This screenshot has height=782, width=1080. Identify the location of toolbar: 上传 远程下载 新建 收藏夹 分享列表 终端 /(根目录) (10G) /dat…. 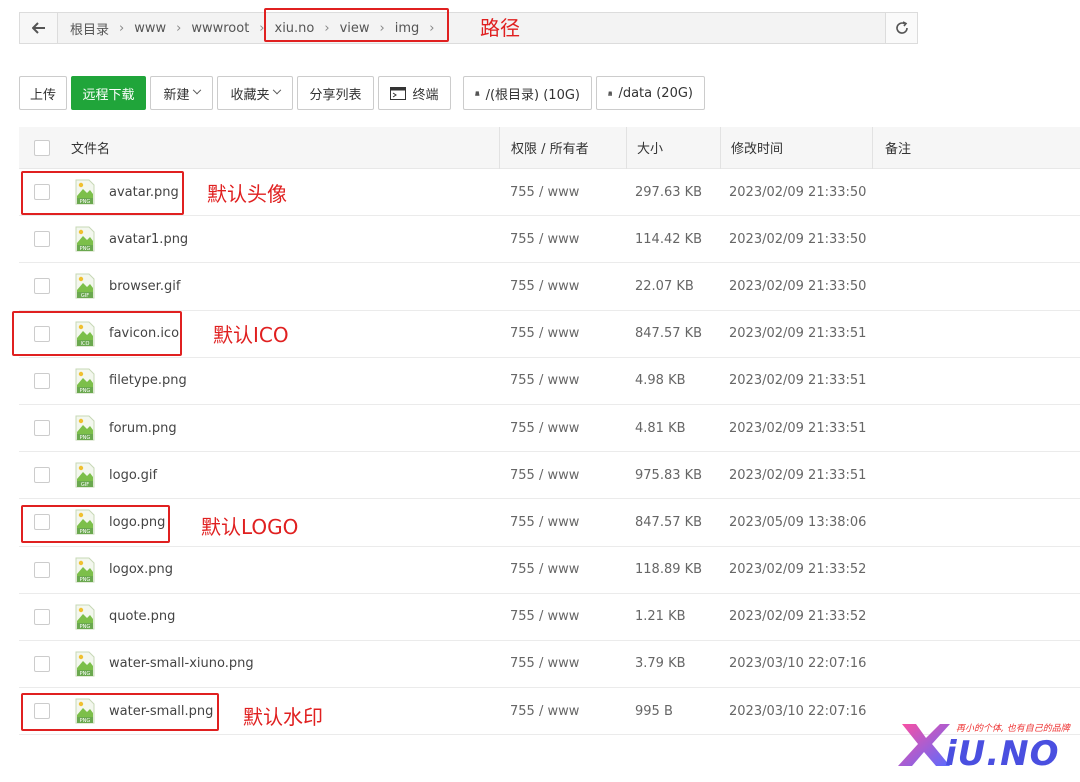
(362, 93).